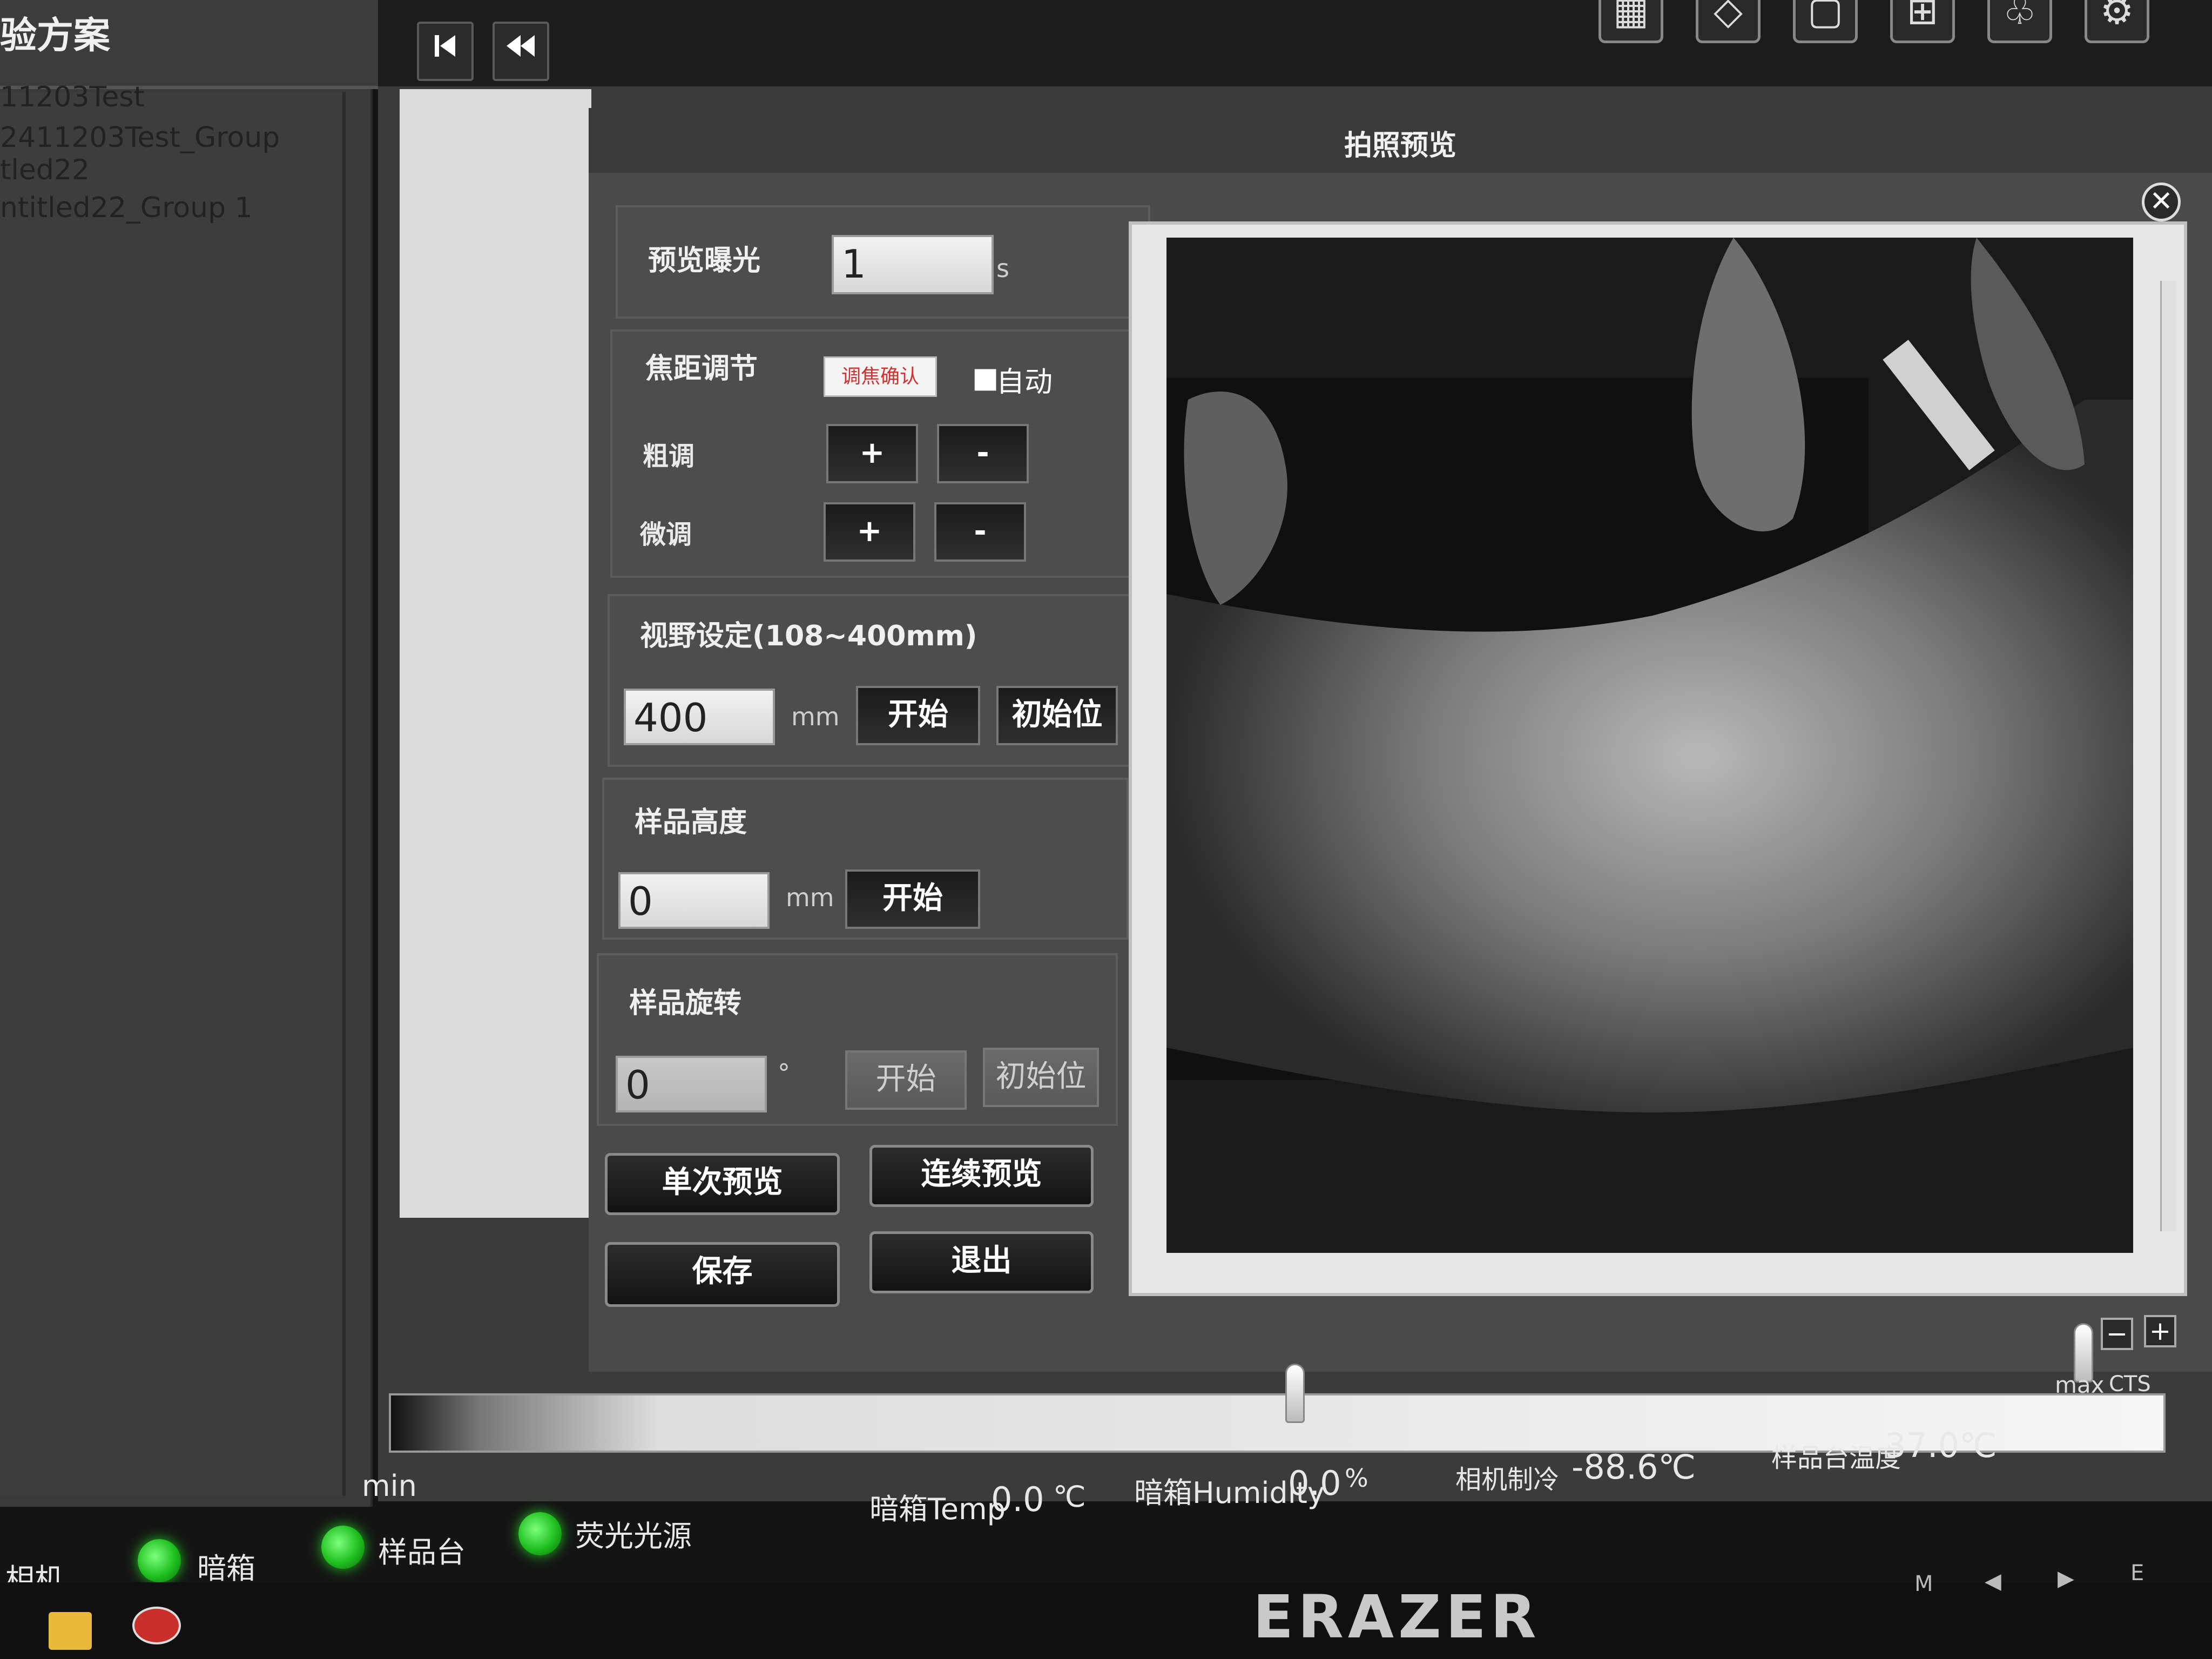 Image resolution: width=2212 pixels, height=1659 pixels. What do you see at coordinates (808, 636) in the screenshot?
I see `fov-label: 视野设定(108~400mm)` at bounding box center [808, 636].